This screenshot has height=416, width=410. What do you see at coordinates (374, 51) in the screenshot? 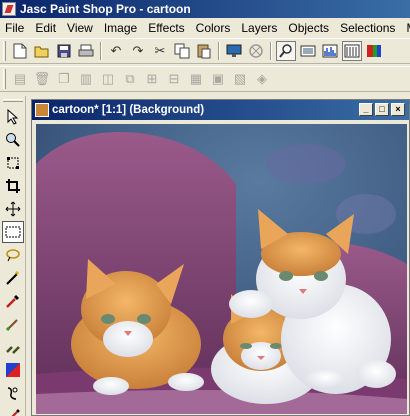
I see `layers-icon` at bounding box center [374, 51].